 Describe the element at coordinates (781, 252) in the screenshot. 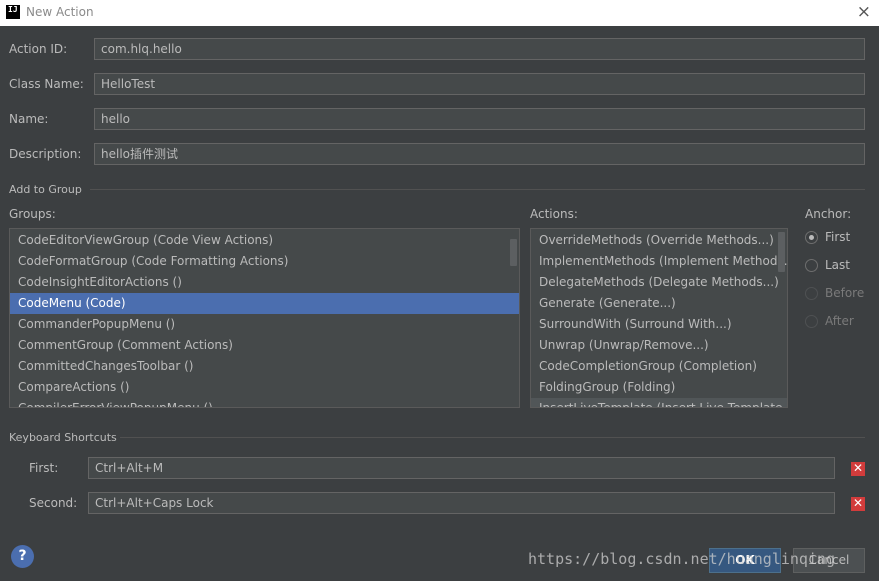

I see `actions-scrollbar` at that location.